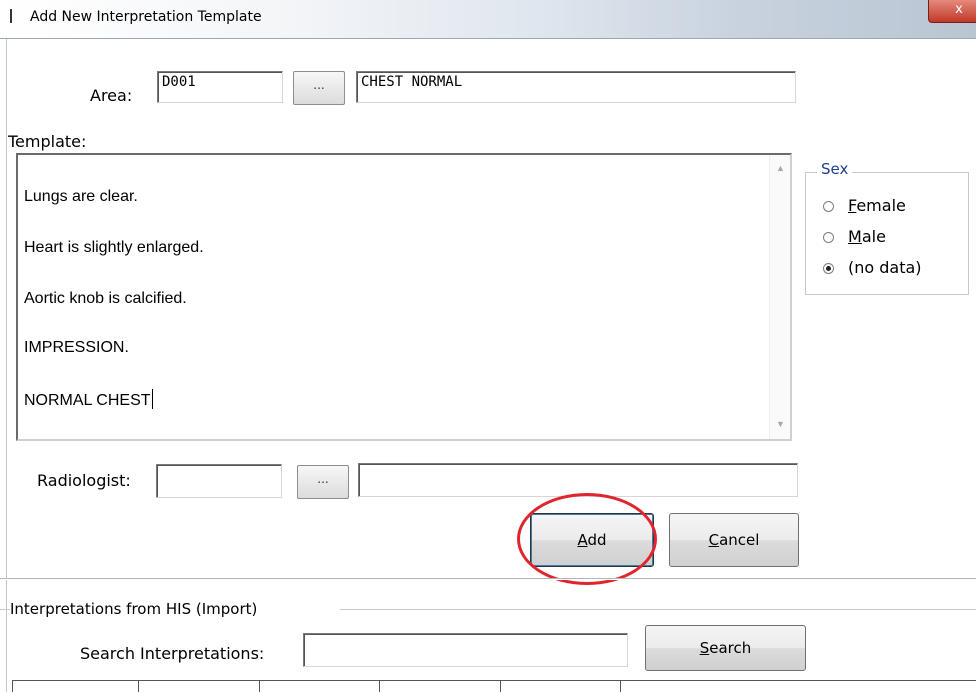 This screenshot has width=976, height=693. I want to click on template-line-last: NORMAL CHEST, so click(88, 399).